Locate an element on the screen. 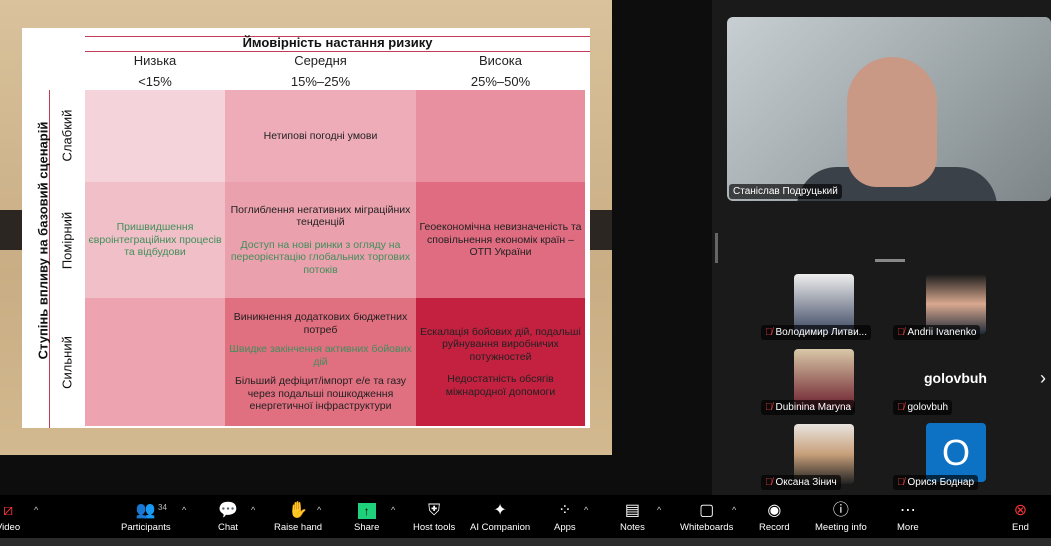  panel-resize-handle is located at coordinates (716, 248).